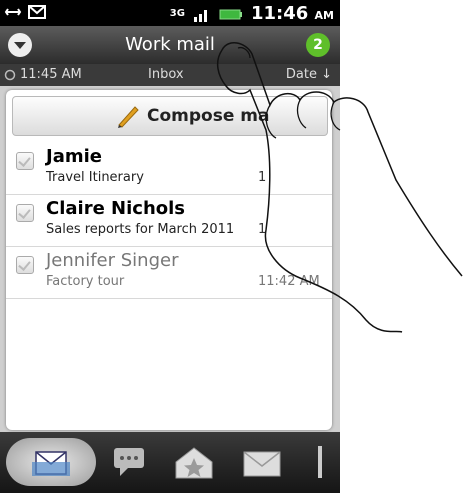 This screenshot has height=493, width=463. I want to click on pencil-icon, so click(128, 117).